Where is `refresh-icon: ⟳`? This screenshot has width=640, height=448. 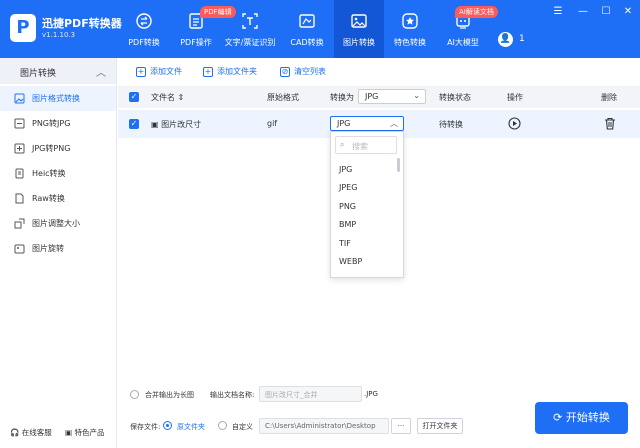 refresh-icon: ⟳ is located at coordinates (559, 417).